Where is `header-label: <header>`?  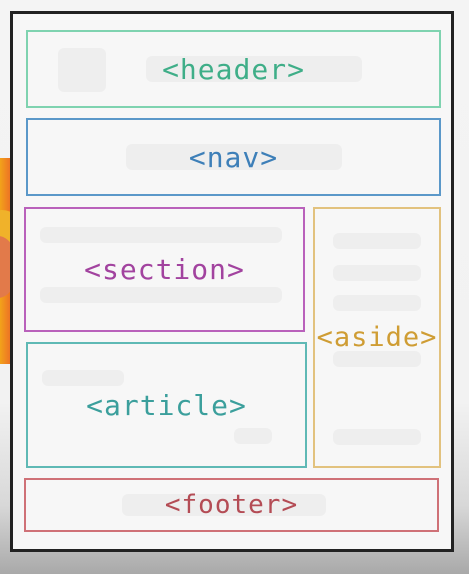 header-label: <header> is located at coordinates (233, 69).